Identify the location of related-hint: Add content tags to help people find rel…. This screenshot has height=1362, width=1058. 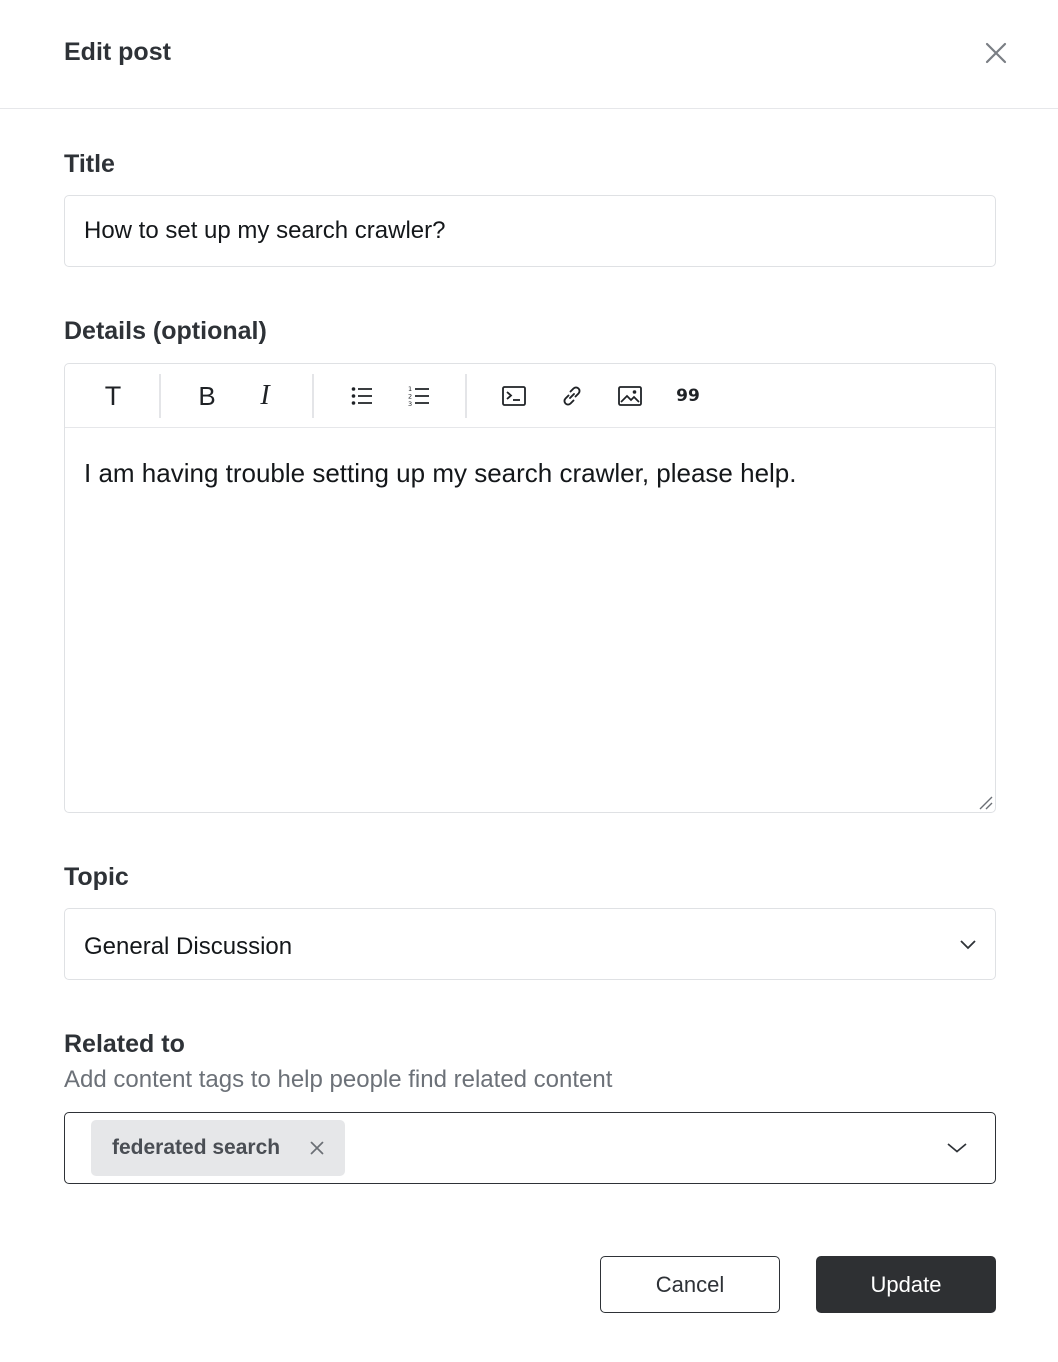
(338, 1079).